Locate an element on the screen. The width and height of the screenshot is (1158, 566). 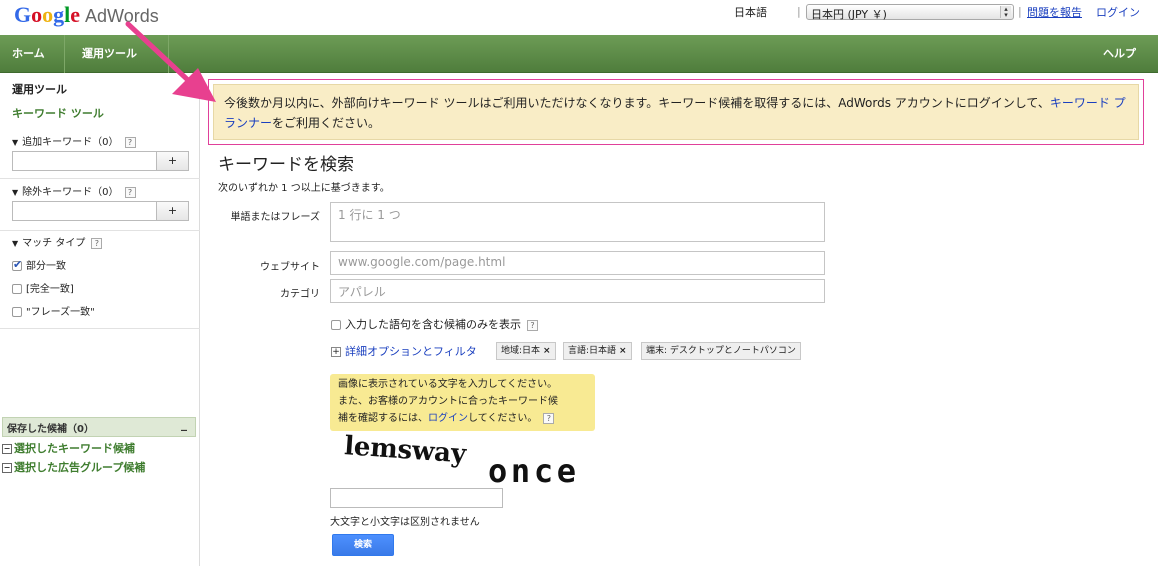
captcha-graphic: lemsway once is located at coordinates (459, 460).